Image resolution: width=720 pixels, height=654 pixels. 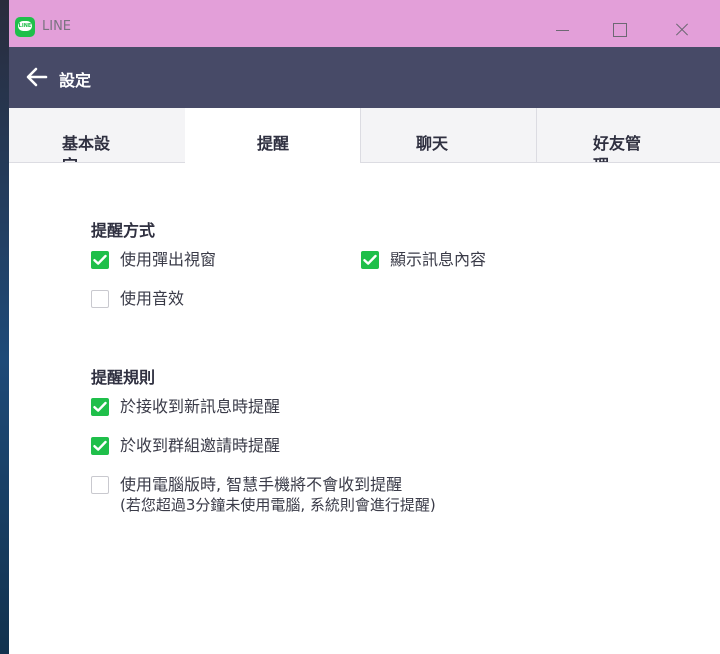 I want to click on settings-header: 設定, so click(x=364, y=77).